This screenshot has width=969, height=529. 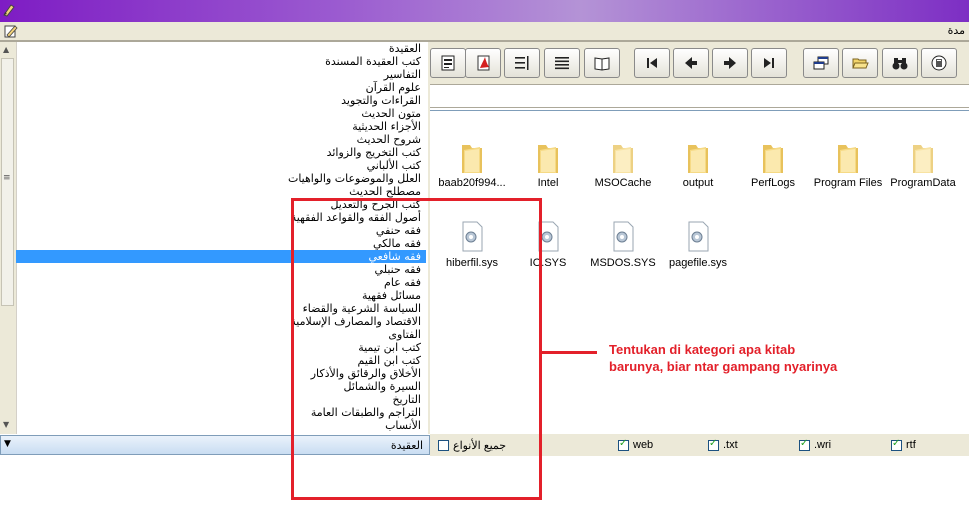 What do you see at coordinates (221, 178) in the screenshot?
I see `category-item: العلل والموضوعات والواهيات` at bounding box center [221, 178].